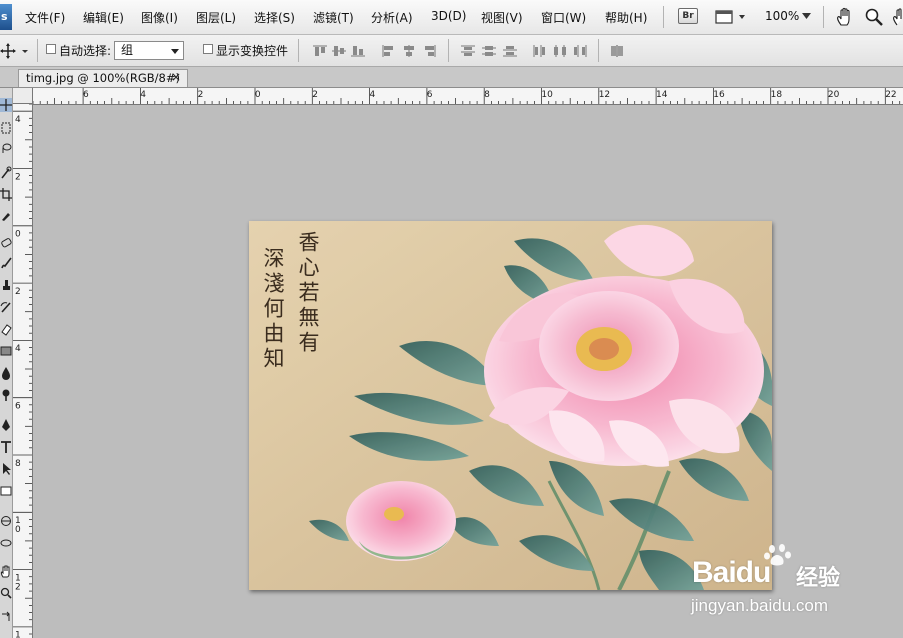 Image resolution: width=903 pixels, height=638 pixels. What do you see at coordinates (176, 77) in the screenshot?
I see `close-icon: ×` at bounding box center [176, 77].